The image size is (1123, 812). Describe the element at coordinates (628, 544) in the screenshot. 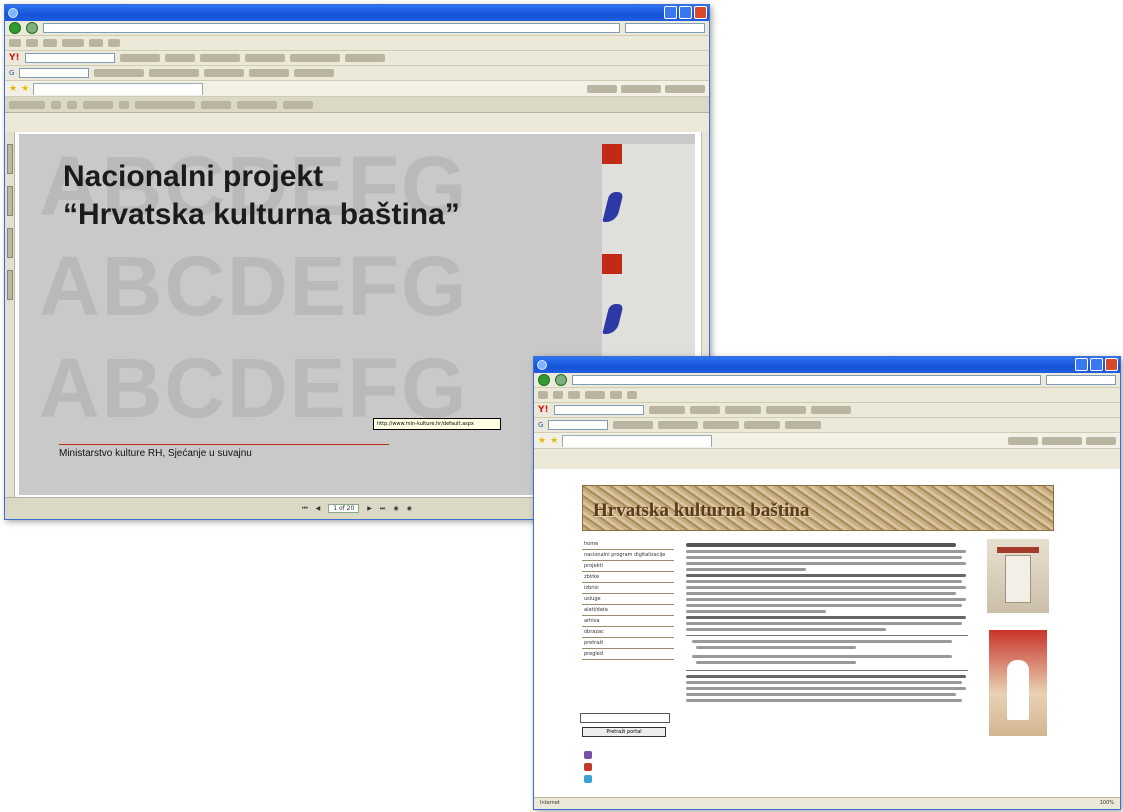

I see `sidebar-item: home` at that location.